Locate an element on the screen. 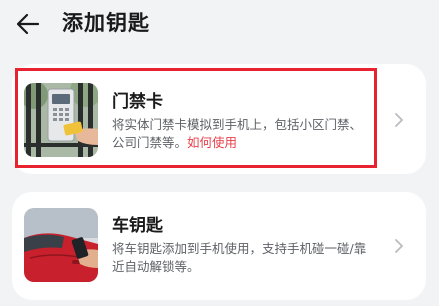 The width and height of the screenshot is (439, 306). page-title: 添加钥匙 is located at coordinates (106, 23).